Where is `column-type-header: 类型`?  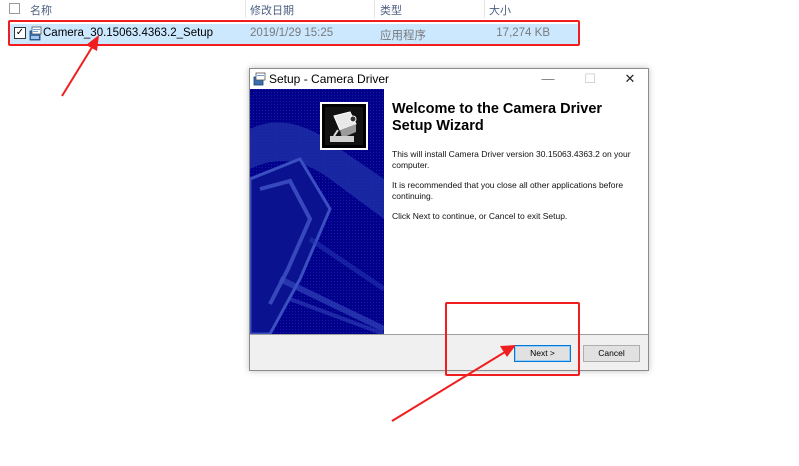
column-type-header: 类型 is located at coordinates (391, 10).